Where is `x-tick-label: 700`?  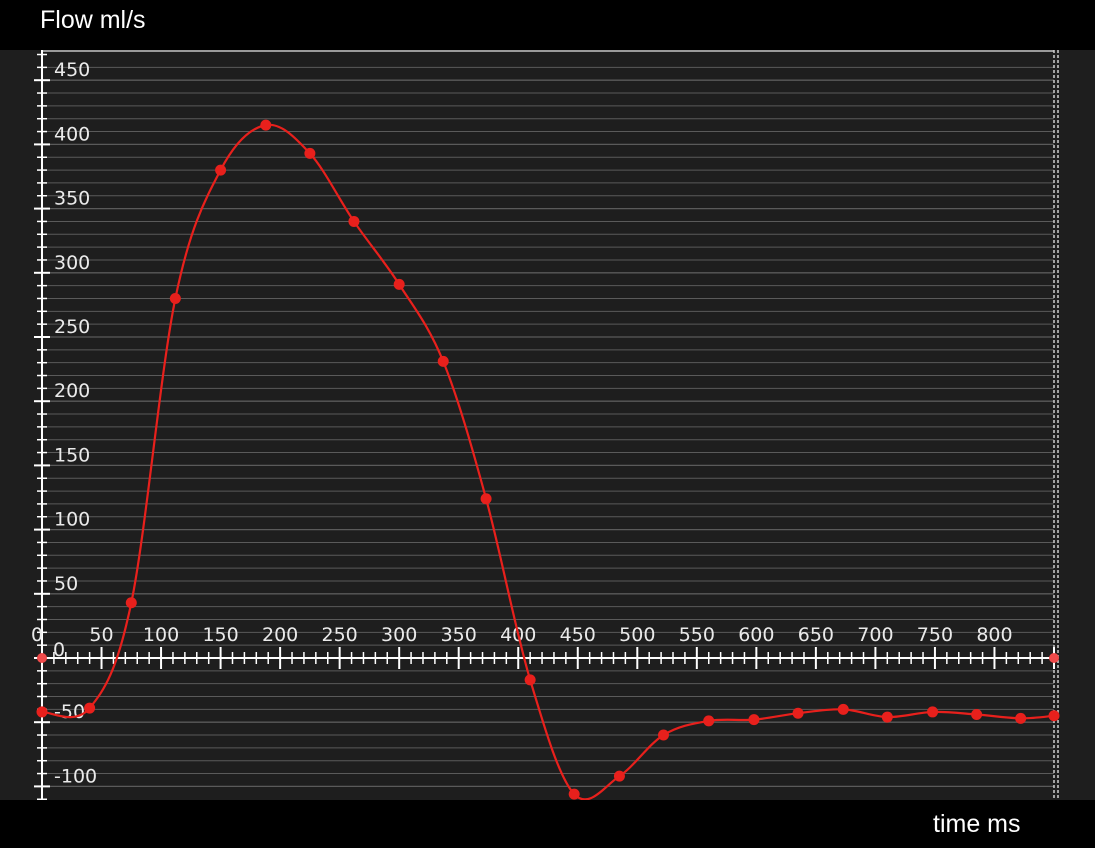
x-tick-label: 700 is located at coordinates (875, 635).